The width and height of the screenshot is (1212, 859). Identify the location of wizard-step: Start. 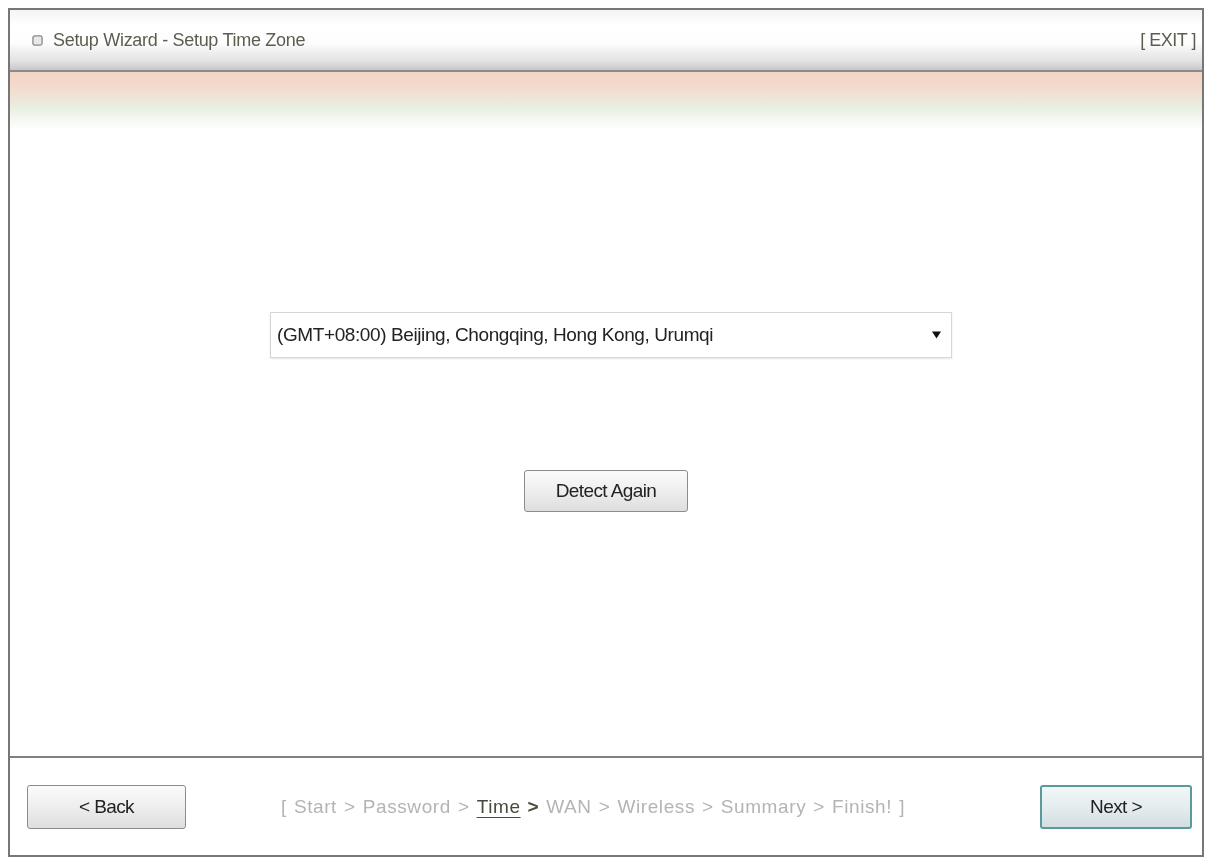
(315, 806).